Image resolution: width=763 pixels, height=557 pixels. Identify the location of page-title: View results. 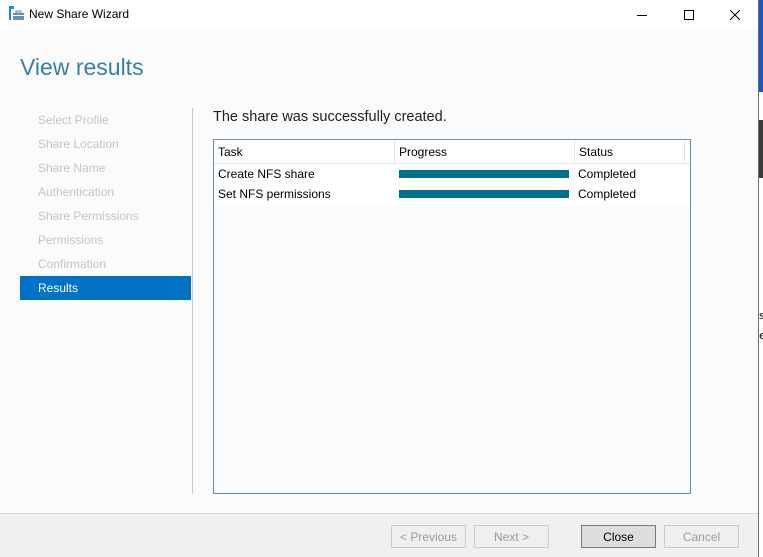
(82, 67).